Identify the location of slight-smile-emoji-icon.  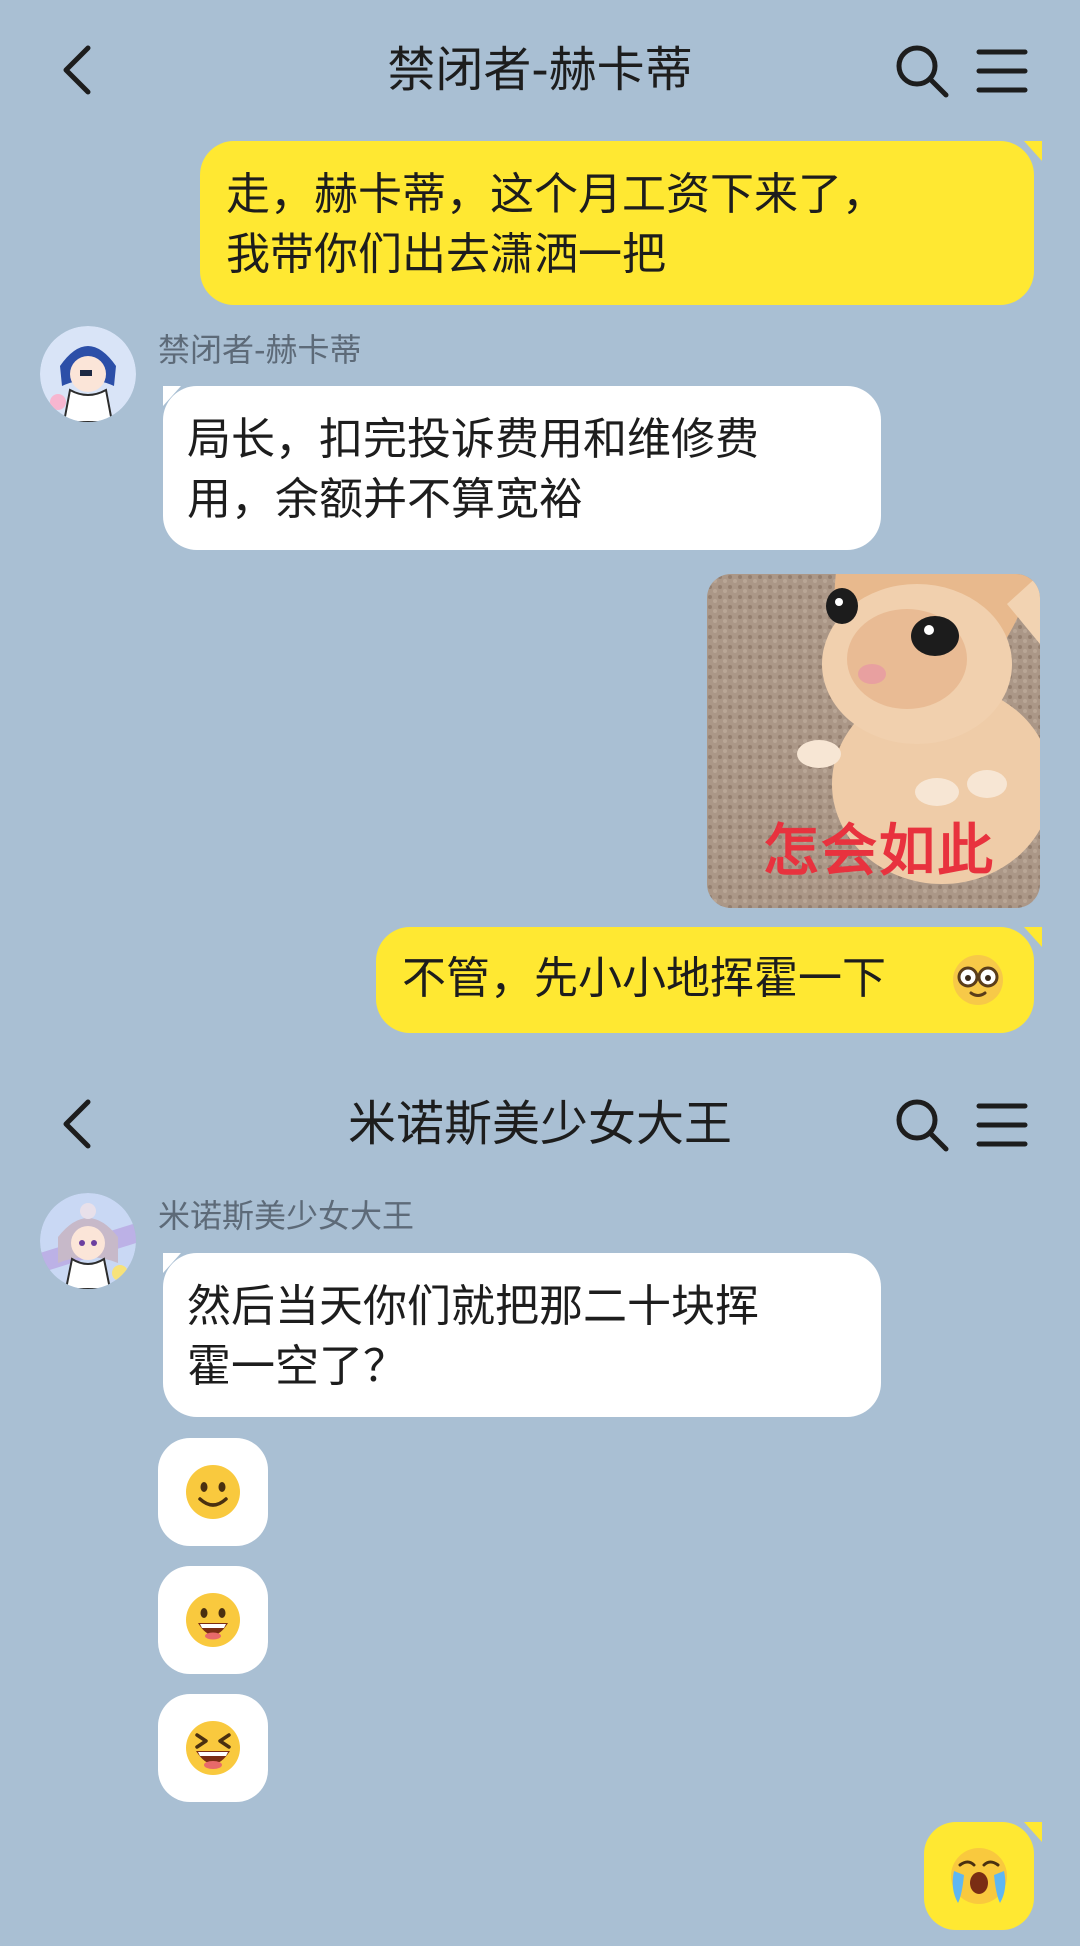
(213, 1492).